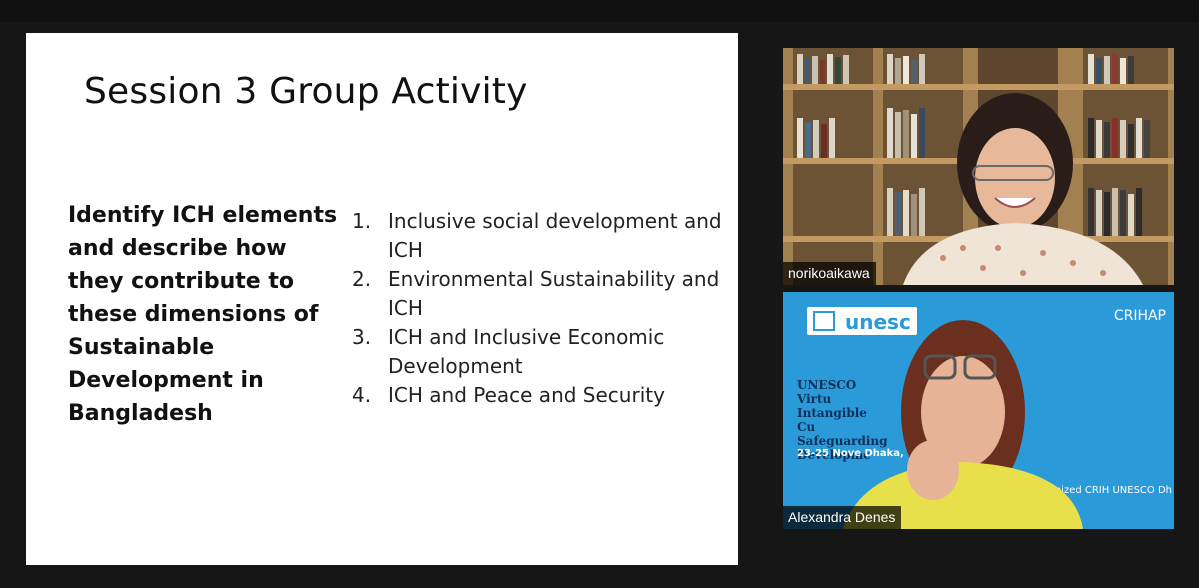 This screenshot has width=1199, height=588. What do you see at coordinates (555, 235) in the screenshot?
I see `list-text: Inclusive social development and ICH` at bounding box center [555, 235].